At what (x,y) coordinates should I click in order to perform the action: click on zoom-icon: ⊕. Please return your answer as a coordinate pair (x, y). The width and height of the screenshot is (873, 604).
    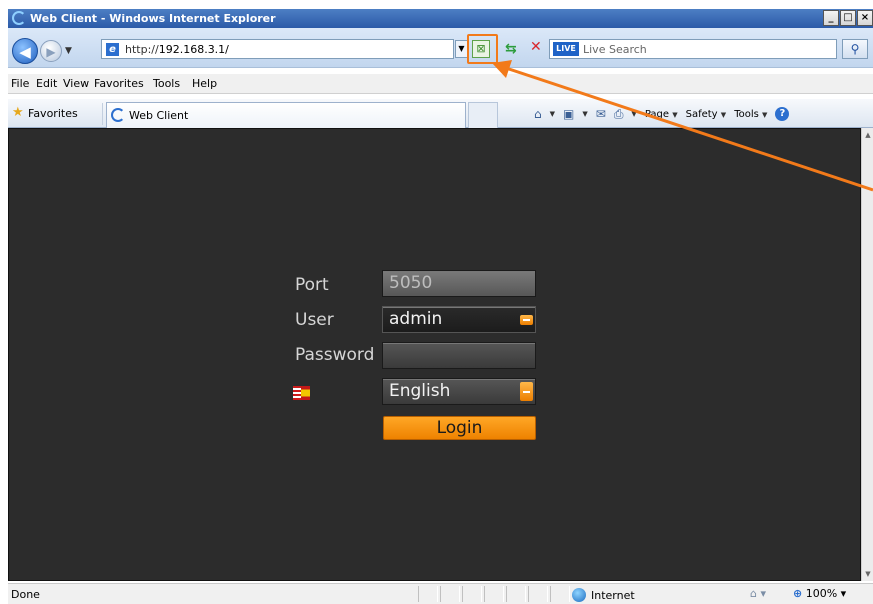
    Looking at the image, I should click on (798, 593).